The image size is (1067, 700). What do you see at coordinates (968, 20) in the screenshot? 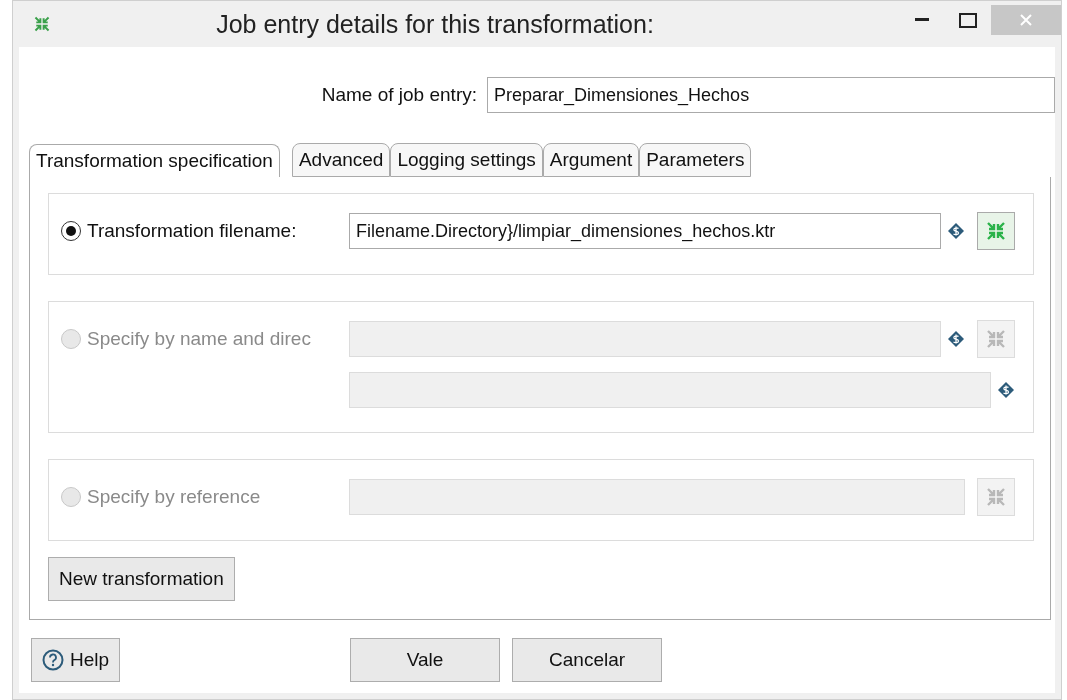
I see `maximize-icon` at bounding box center [968, 20].